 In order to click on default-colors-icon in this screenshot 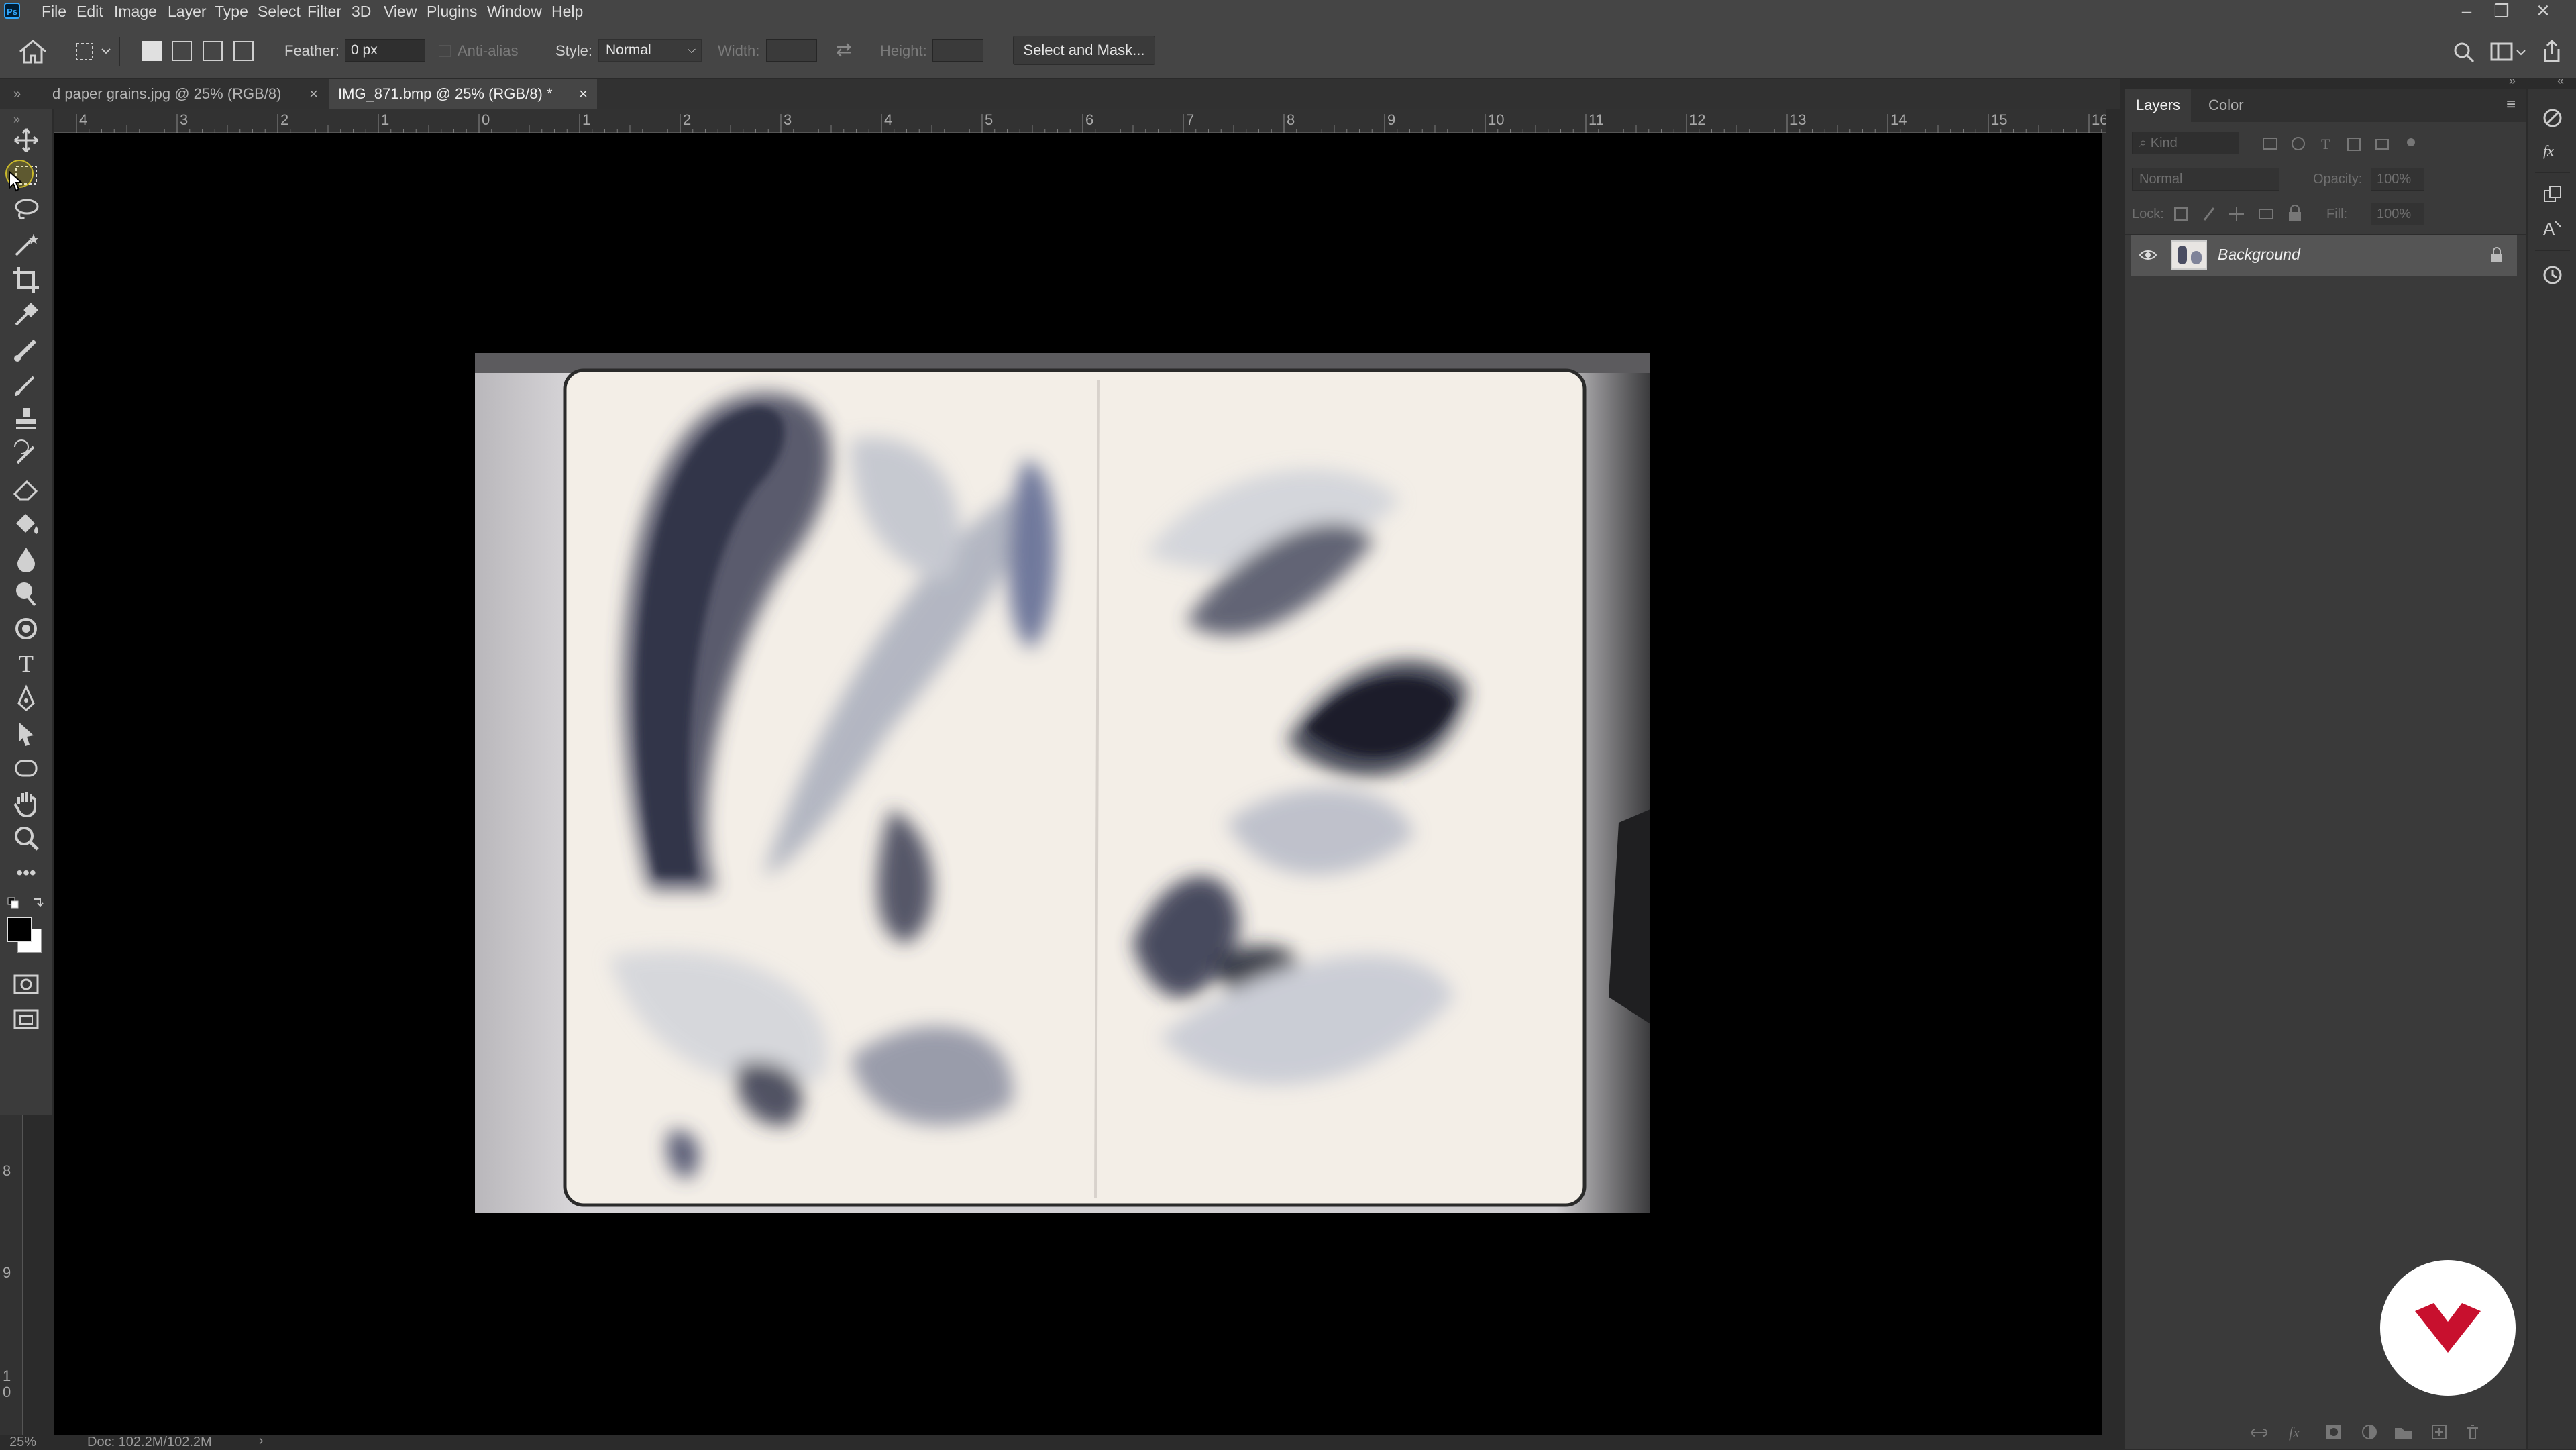, I will do `click(27, 904)`.